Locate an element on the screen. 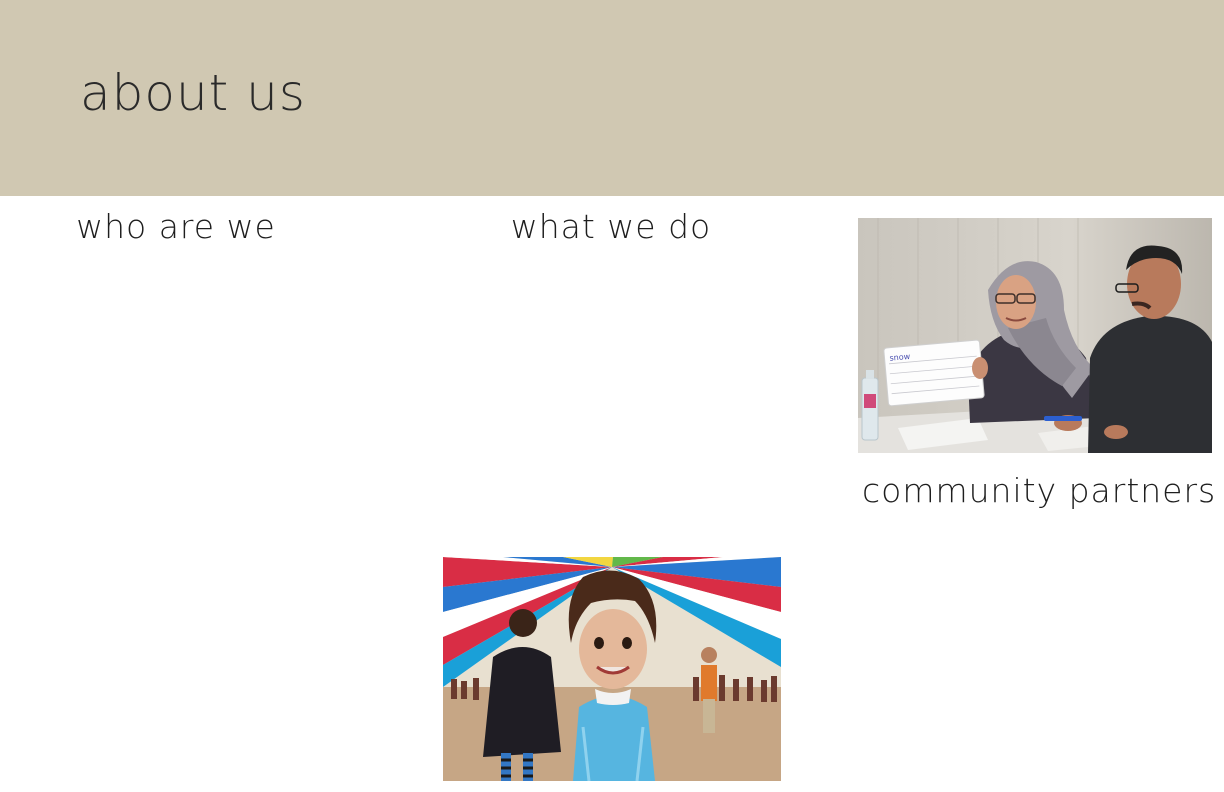 The image size is (1224, 792). community-partners-photo: snow is located at coordinates (1035, 335).